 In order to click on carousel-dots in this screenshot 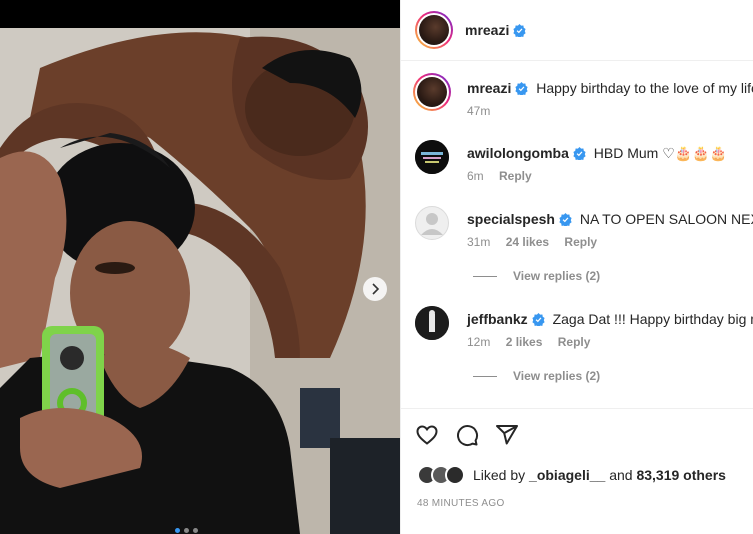, I will do `click(186, 530)`.